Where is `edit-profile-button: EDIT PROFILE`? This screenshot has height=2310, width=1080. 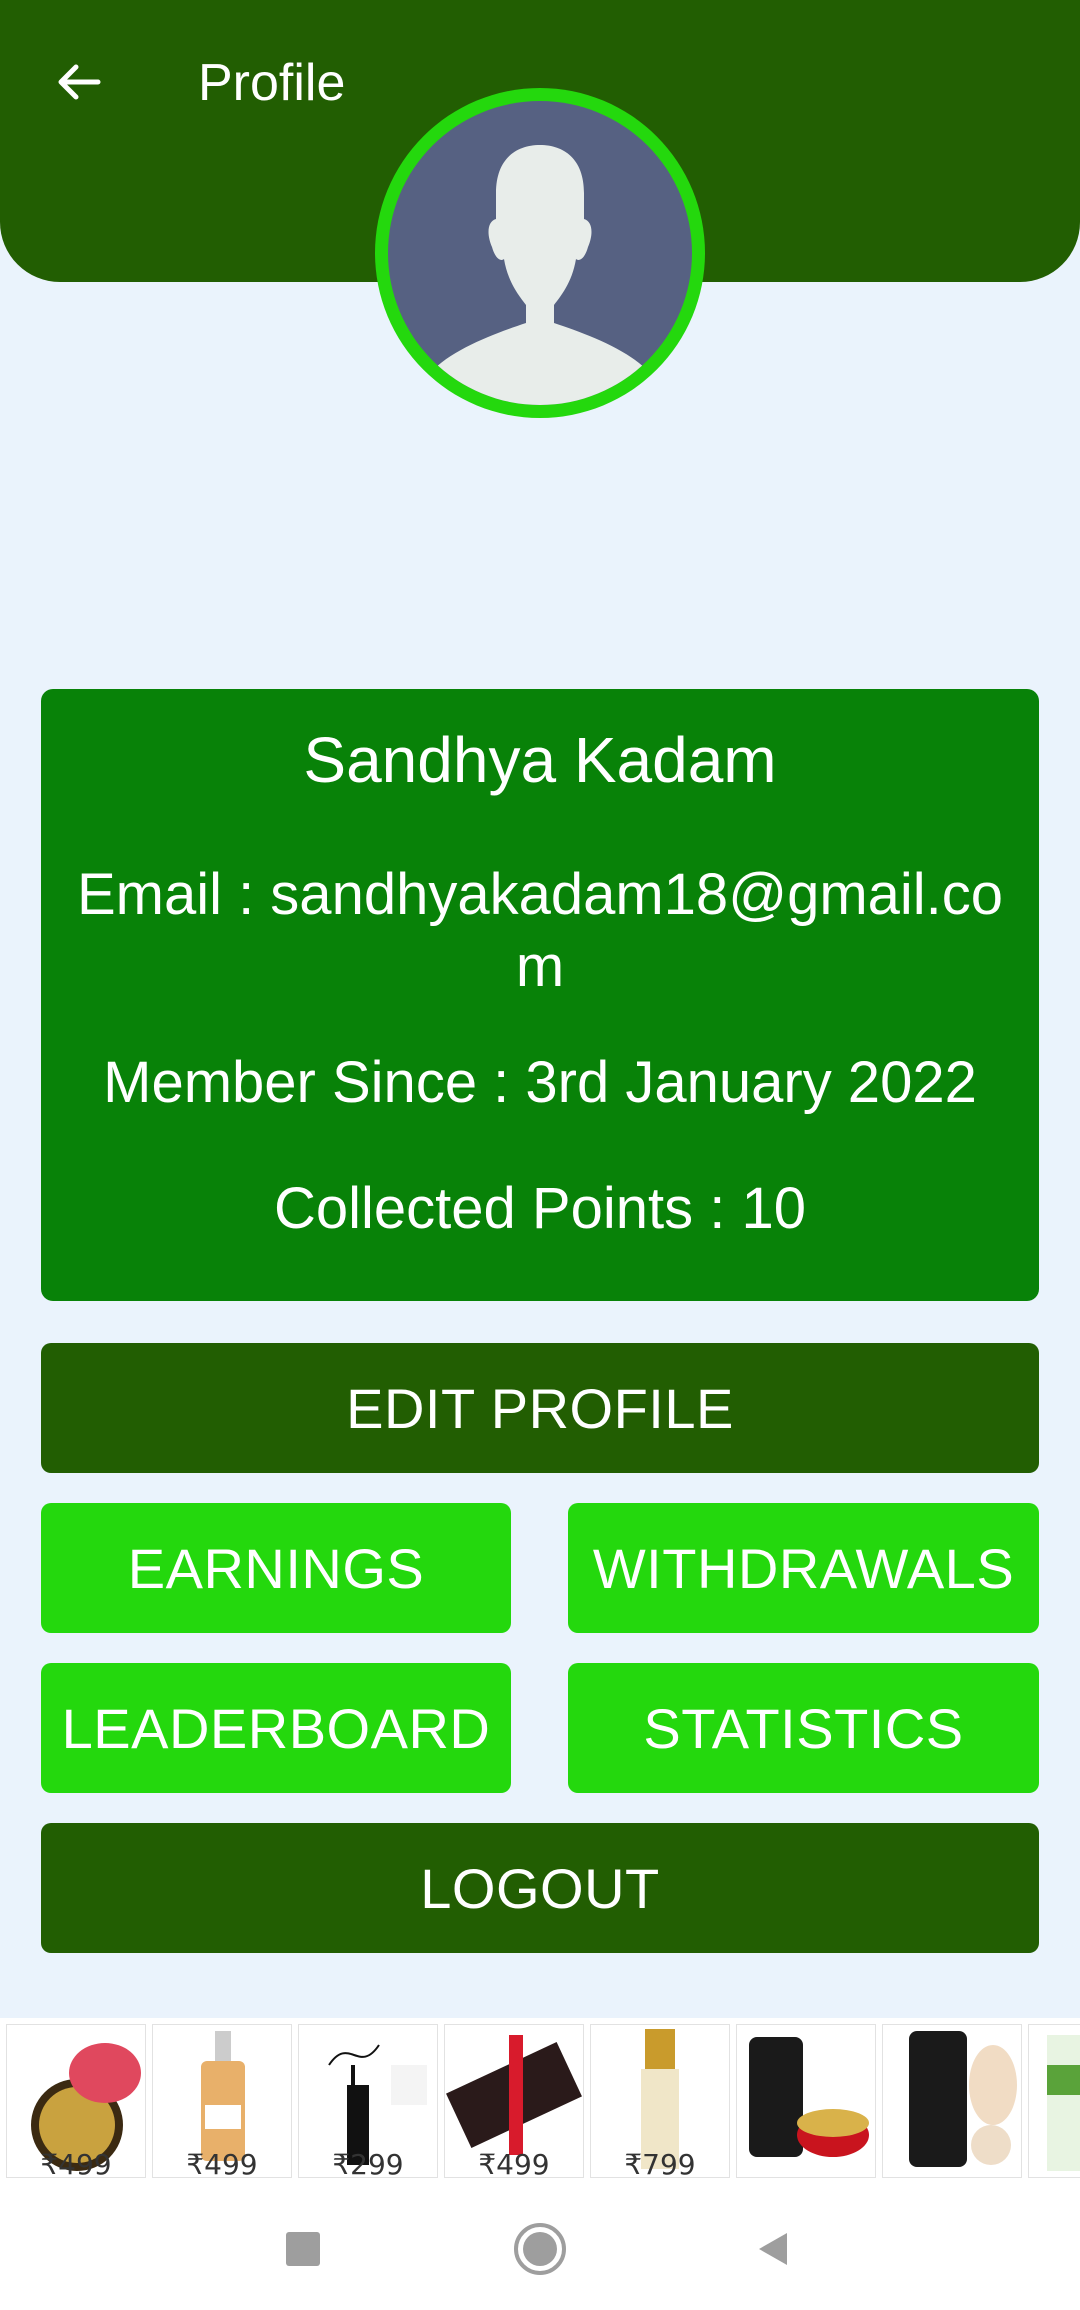
edit-profile-button: EDIT PROFILE is located at coordinates (540, 1408).